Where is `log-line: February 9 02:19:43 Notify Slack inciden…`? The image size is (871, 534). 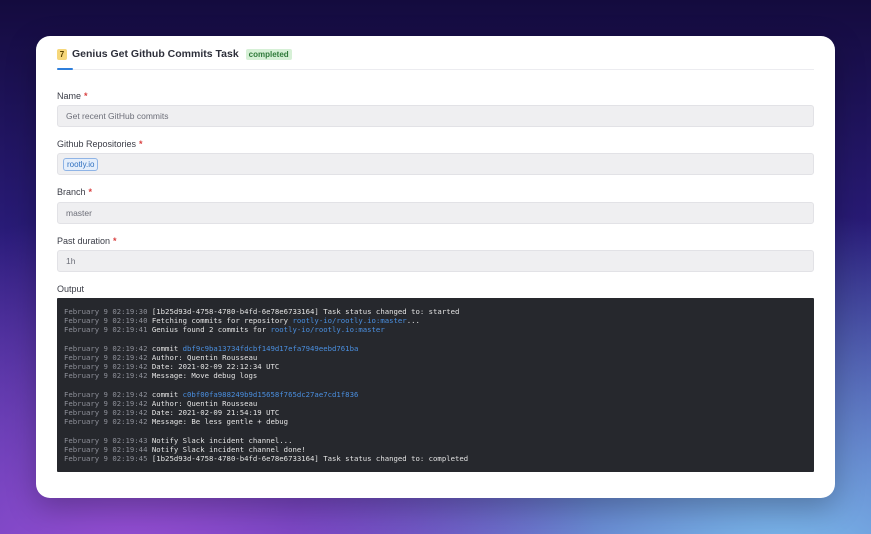
log-line: February 9 02:19:43 Notify Slack inciden… is located at coordinates (435, 440).